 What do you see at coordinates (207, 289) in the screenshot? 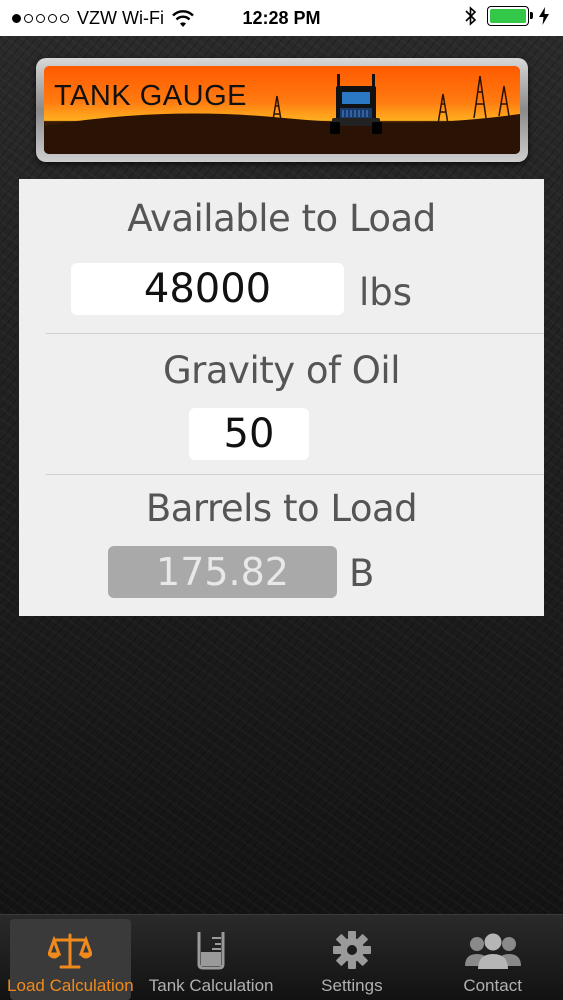
I see `available-to-load-input: 48000` at bounding box center [207, 289].